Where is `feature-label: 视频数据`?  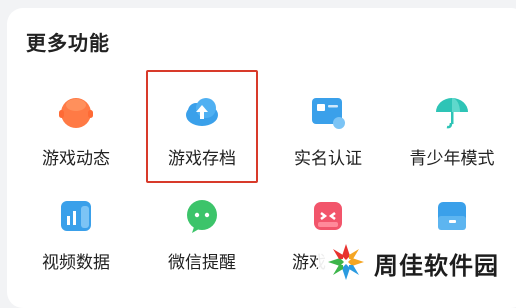
feature-label: 视频数据 is located at coordinates (76, 263).